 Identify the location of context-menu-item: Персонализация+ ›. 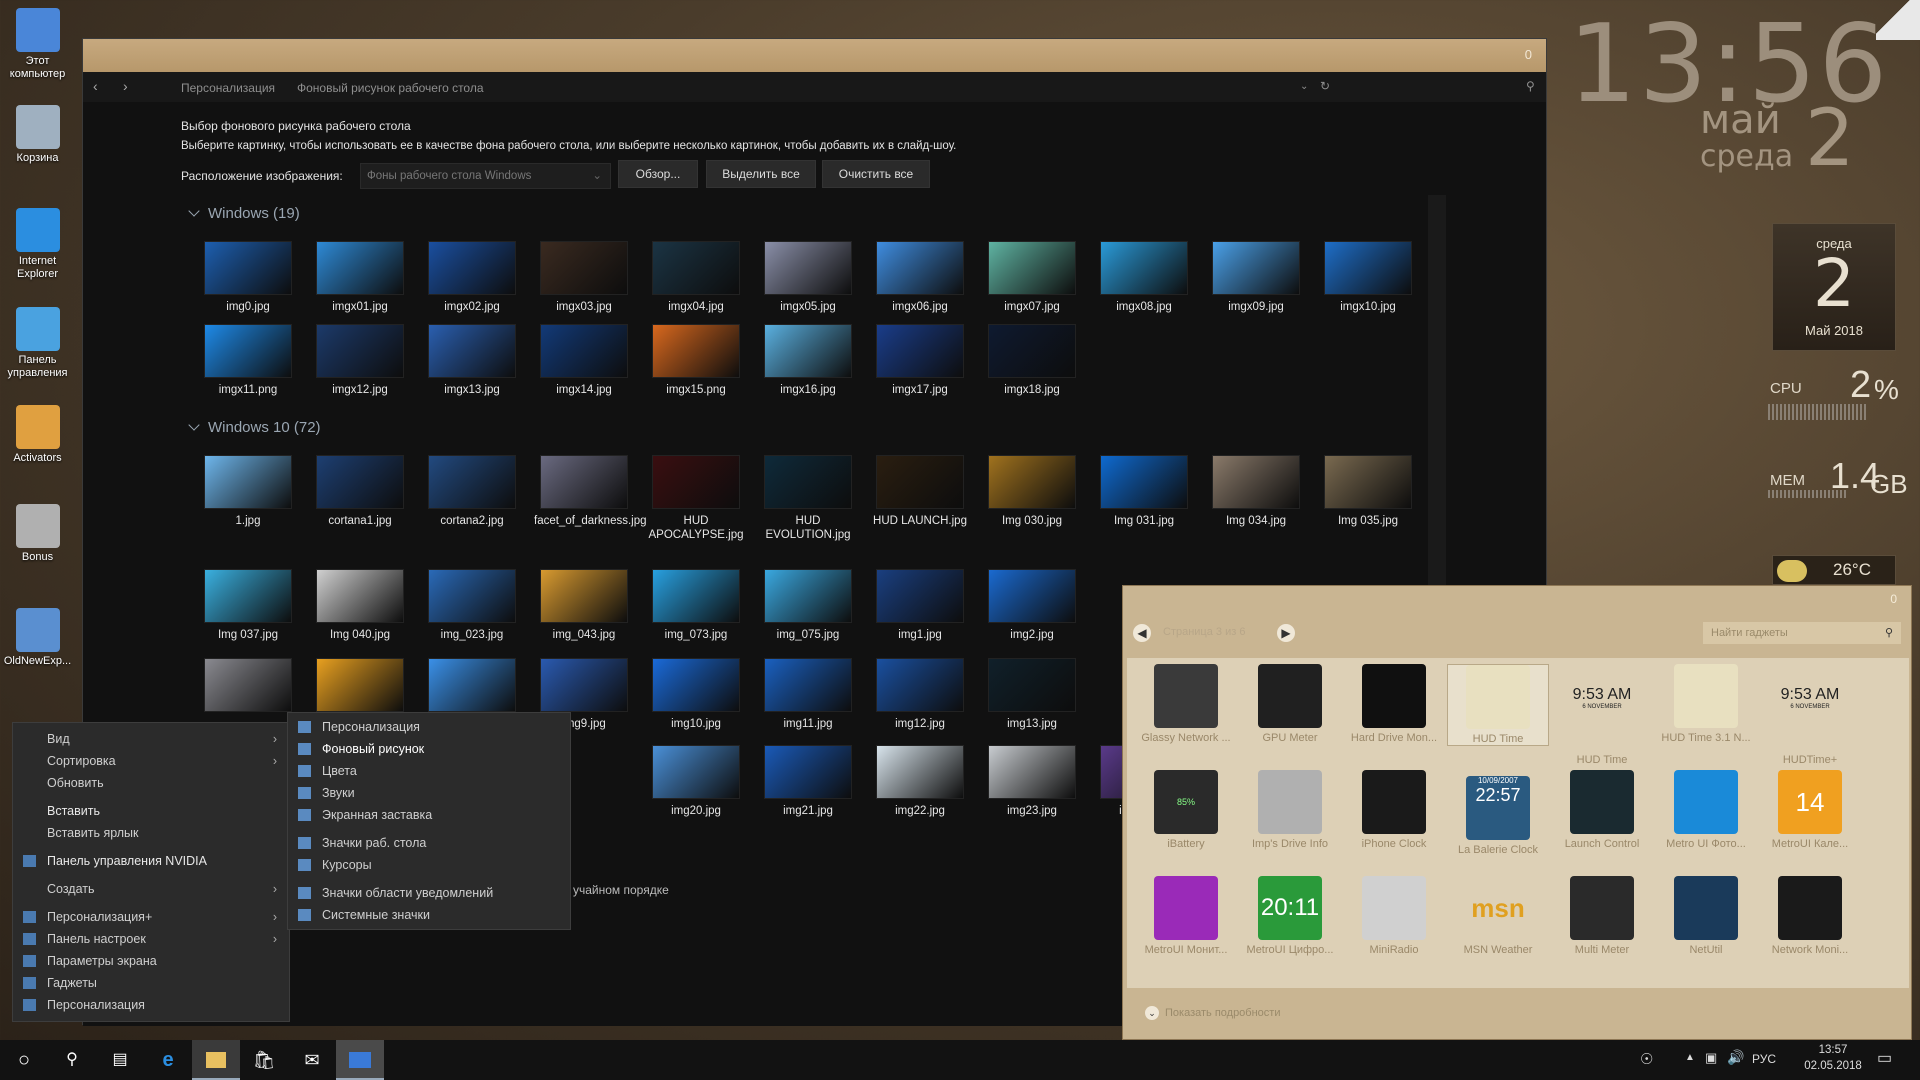
(151, 917).